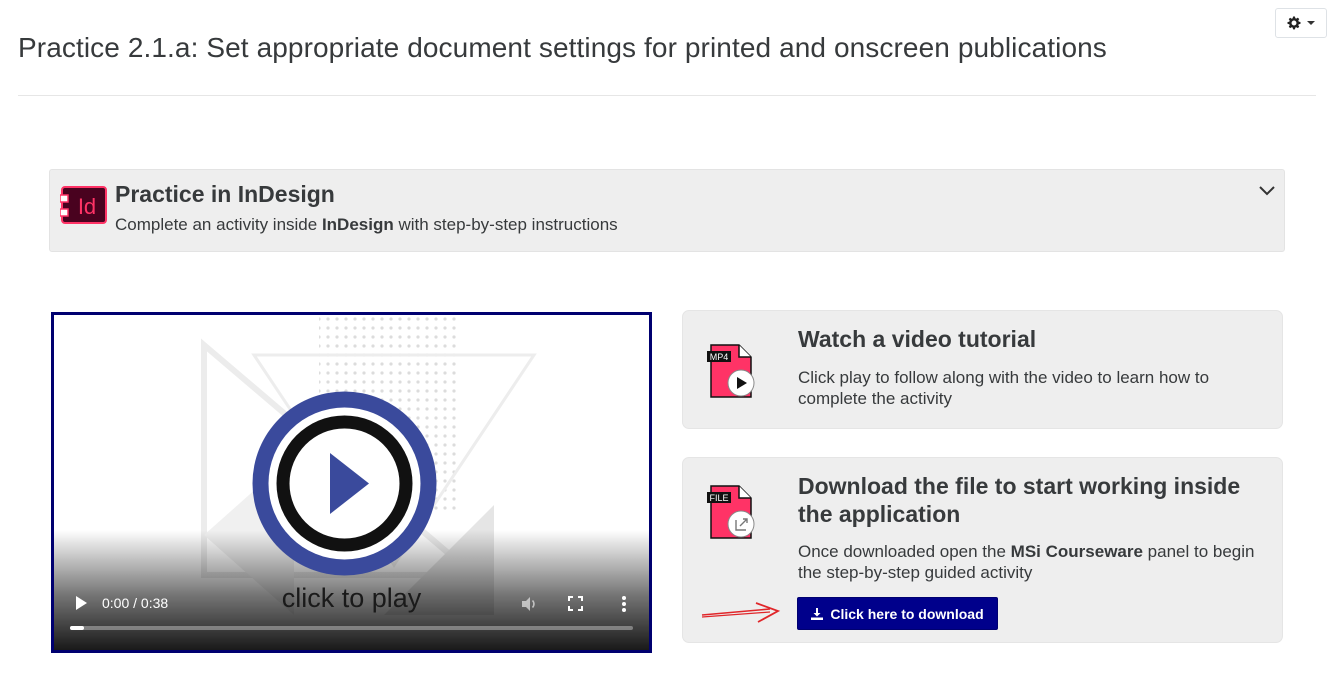 This screenshot has height=688, width=1328. Describe the element at coordinates (135, 603) in the screenshot. I see `video-time: 0:00 / 0:38` at that location.